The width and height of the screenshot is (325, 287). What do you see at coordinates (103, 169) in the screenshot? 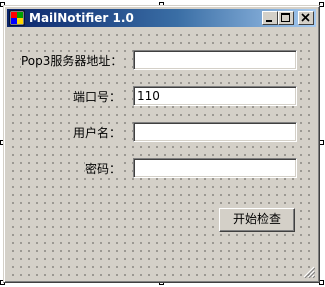
I see `password-label: 密码：` at bounding box center [103, 169].